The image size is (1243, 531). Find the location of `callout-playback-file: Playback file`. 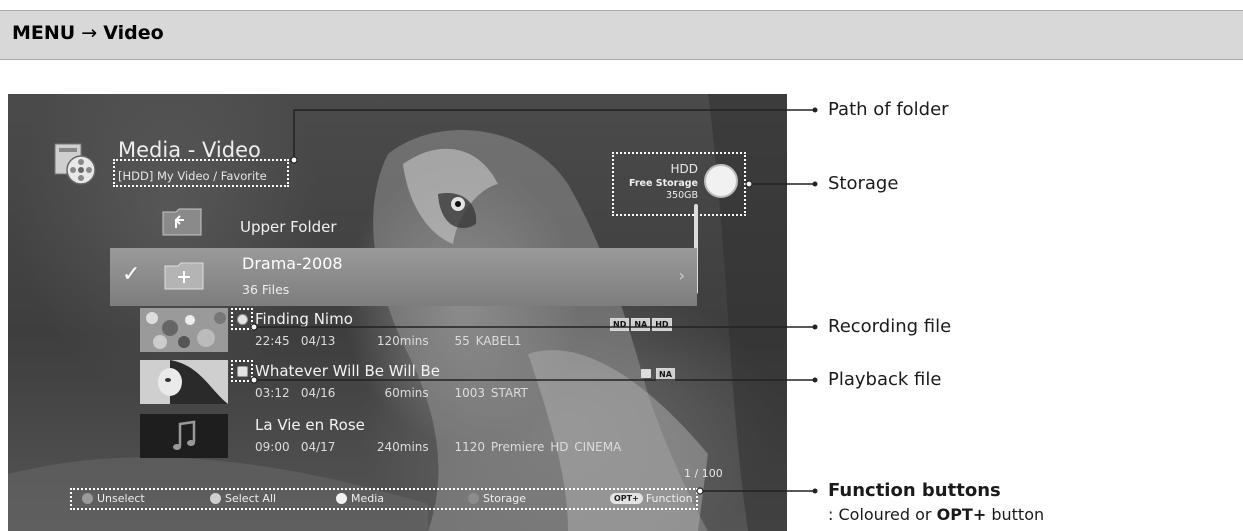

callout-playback-file: Playback file is located at coordinates (885, 379).